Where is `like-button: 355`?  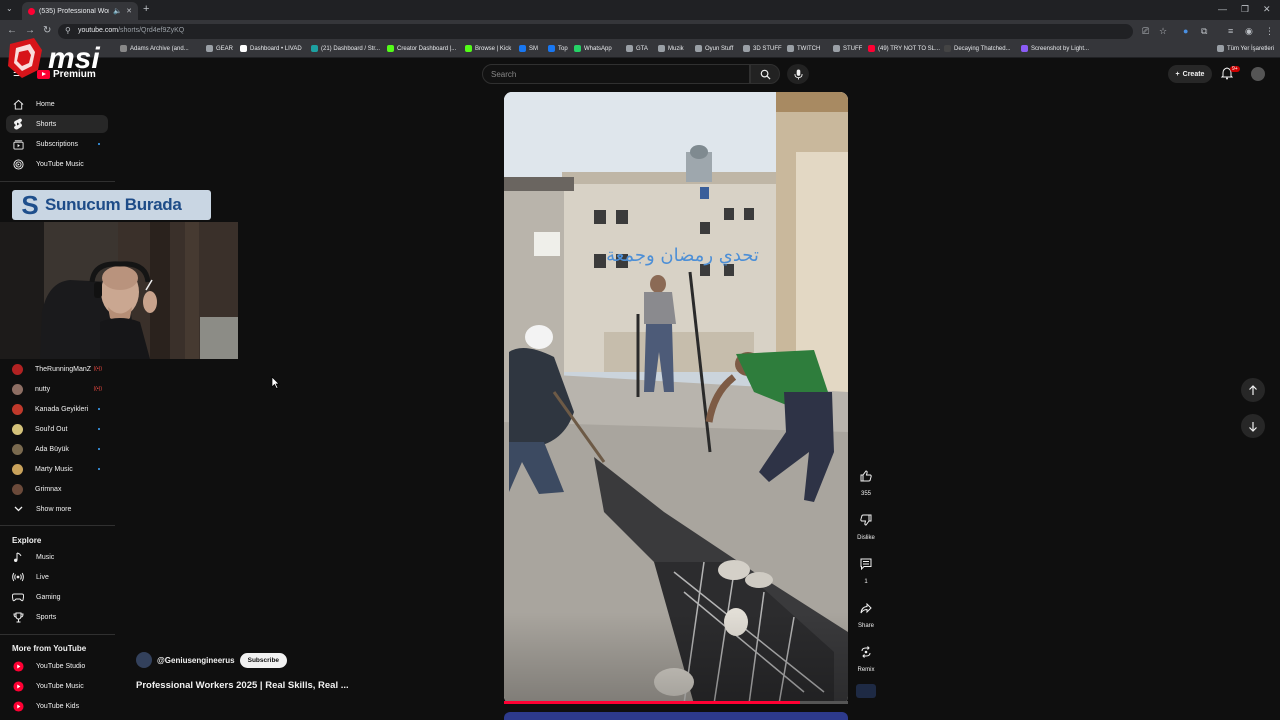 like-button: 355 is located at coordinates (866, 481).